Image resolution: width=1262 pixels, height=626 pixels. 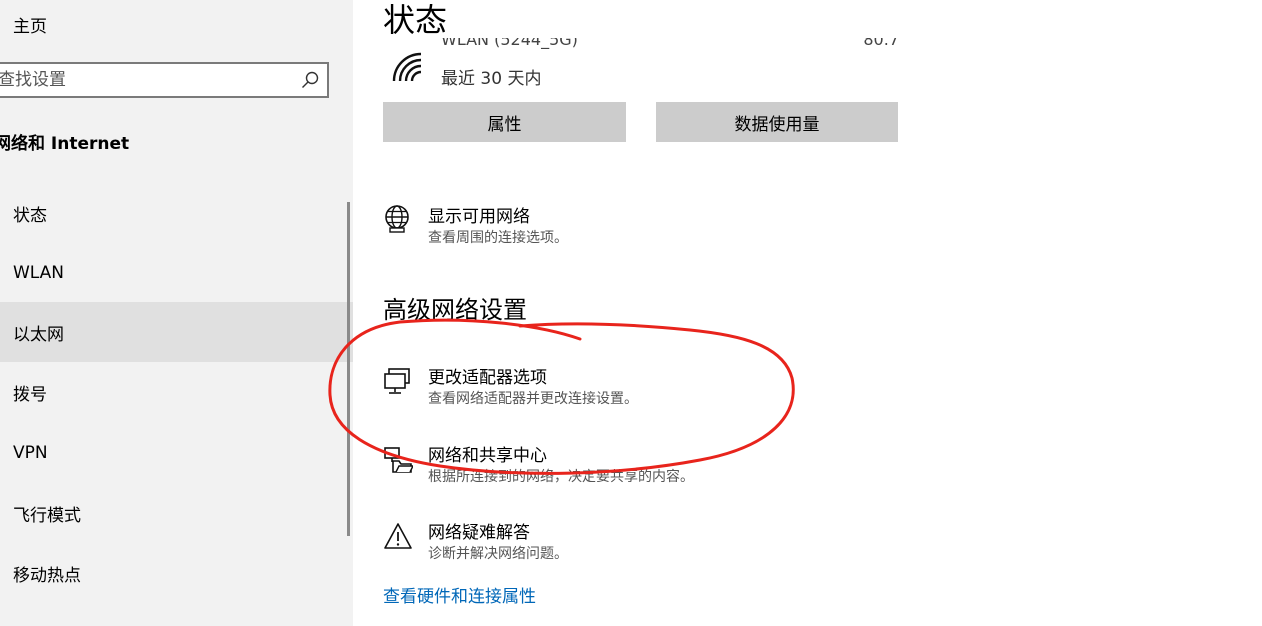 What do you see at coordinates (398, 460) in the screenshot?
I see `network-sharing-icon` at bounding box center [398, 460].